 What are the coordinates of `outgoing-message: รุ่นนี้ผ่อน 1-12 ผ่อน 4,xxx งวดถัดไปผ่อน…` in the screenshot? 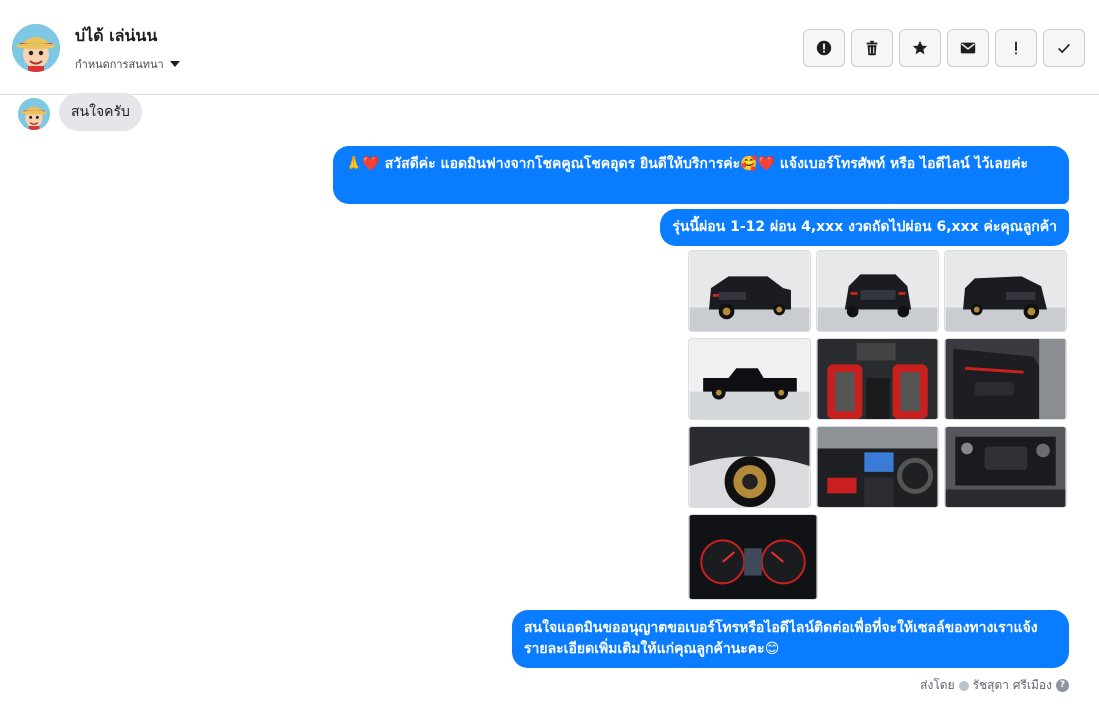 It's located at (864, 227).